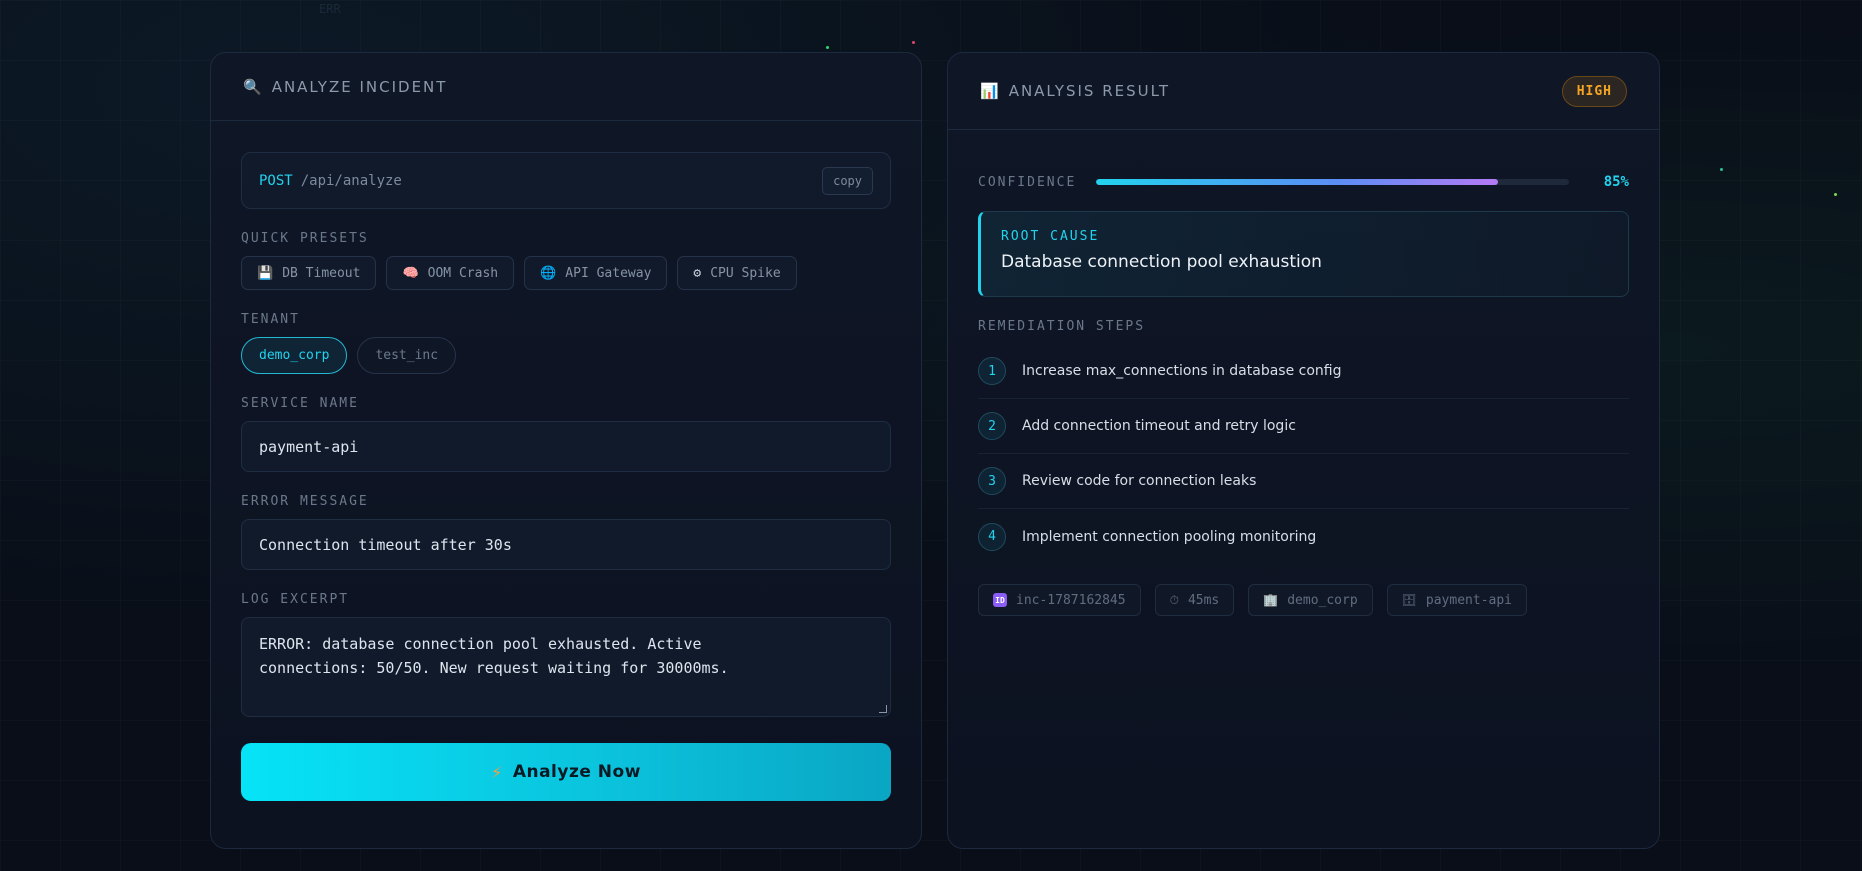 The width and height of the screenshot is (1862, 871). What do you see at coordinates (1062, 326) in the screenshot?
I see `remediation-steps-label: REMEDIATION STEPS` at bounding box center [1062, 326].